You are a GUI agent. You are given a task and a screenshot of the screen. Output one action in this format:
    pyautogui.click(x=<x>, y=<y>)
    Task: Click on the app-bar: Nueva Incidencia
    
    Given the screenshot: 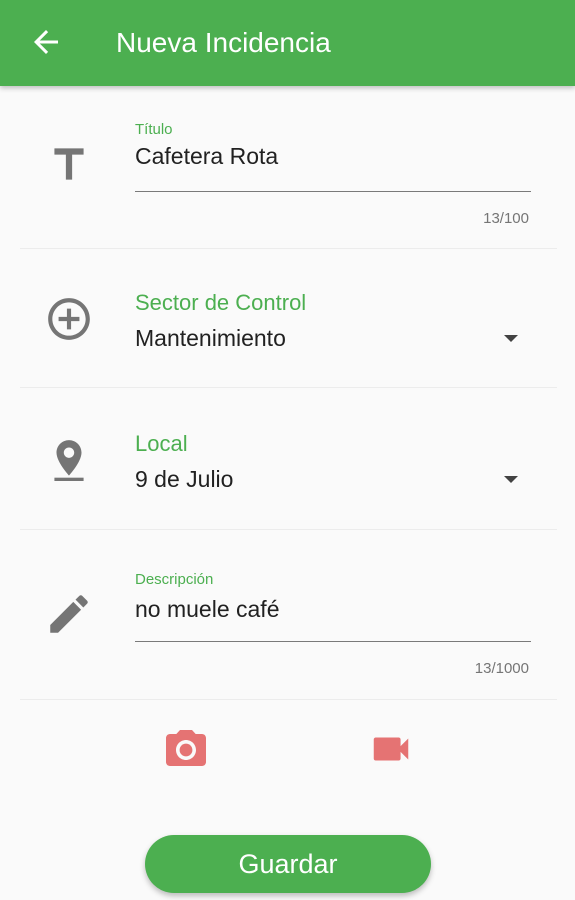 What is the action you would take?
    pyautogui.click(x=287, y=43)
    